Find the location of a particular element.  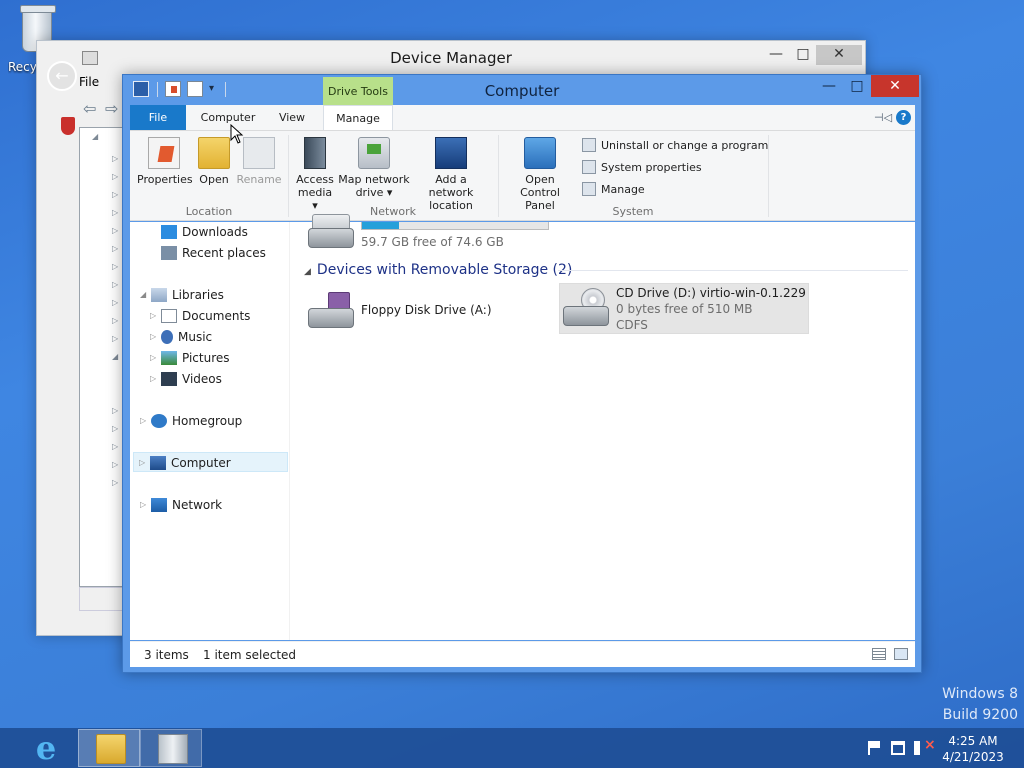

help-icon: ? is located at coordinates (903, 117).